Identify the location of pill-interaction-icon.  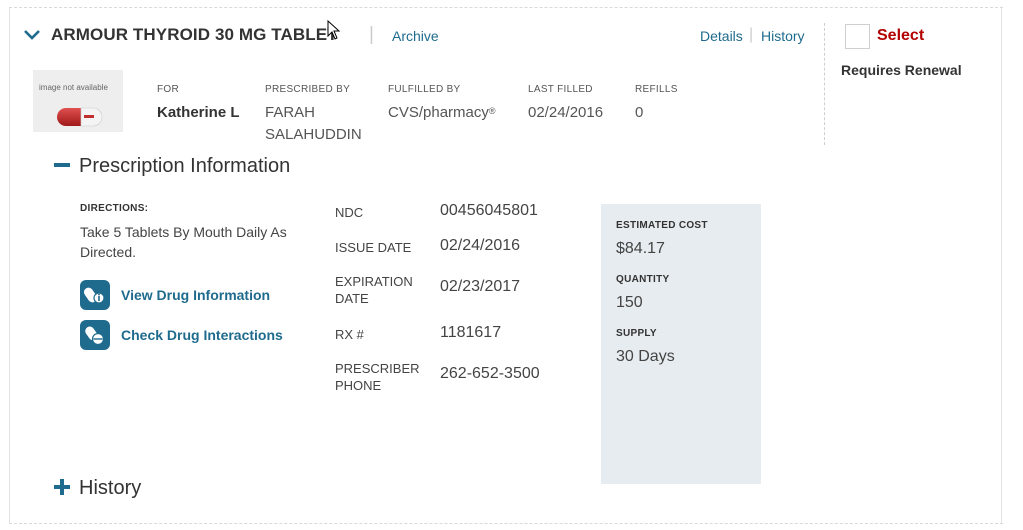
(95, 335).